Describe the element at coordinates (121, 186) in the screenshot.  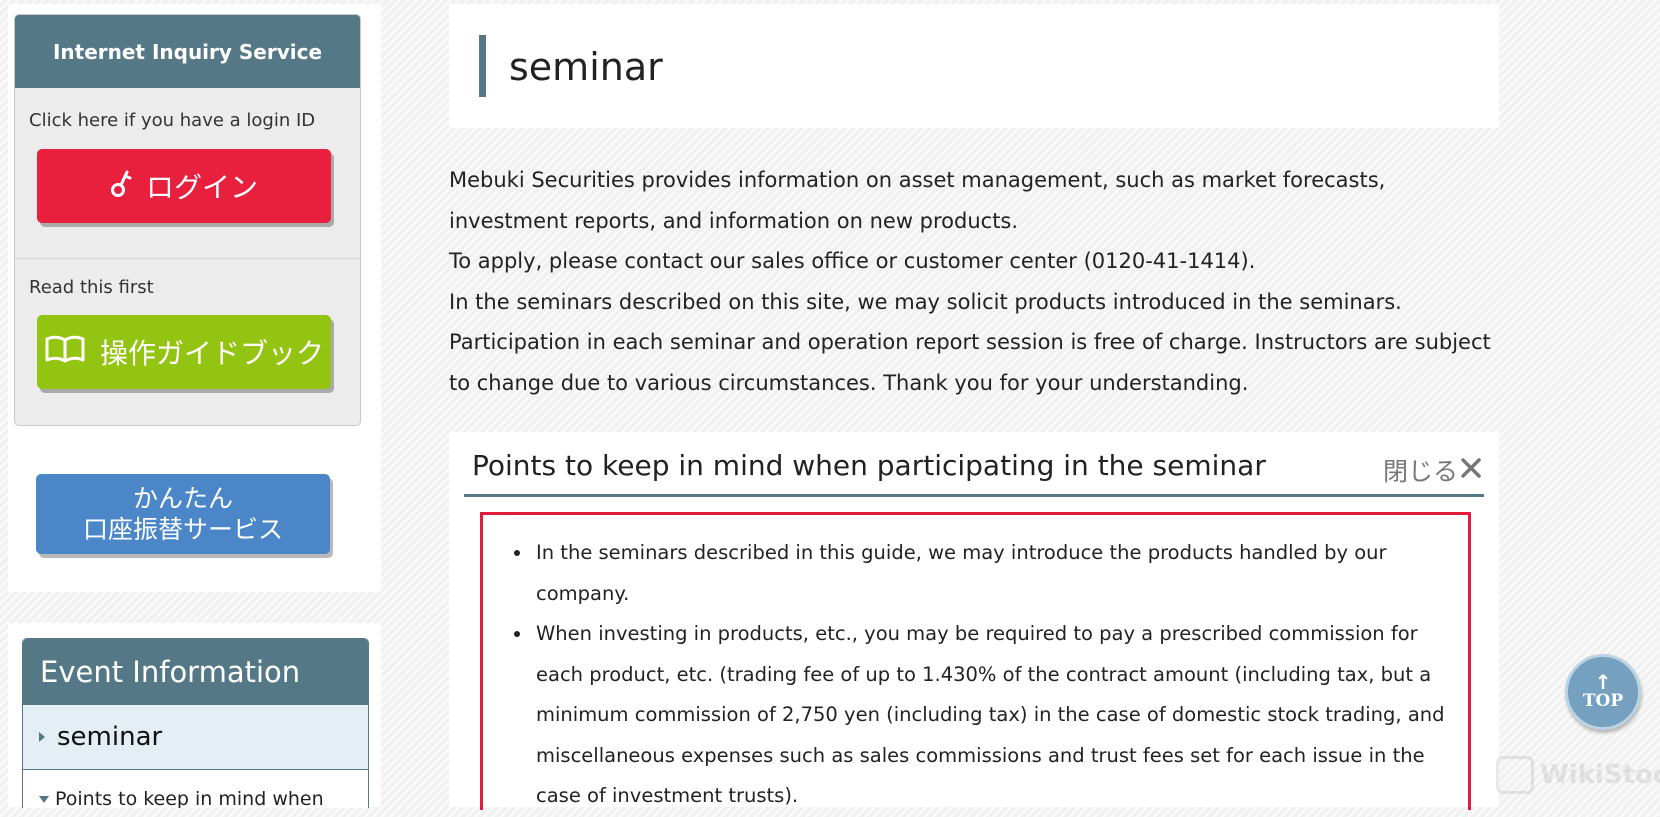
I see `key-icon` at that location.